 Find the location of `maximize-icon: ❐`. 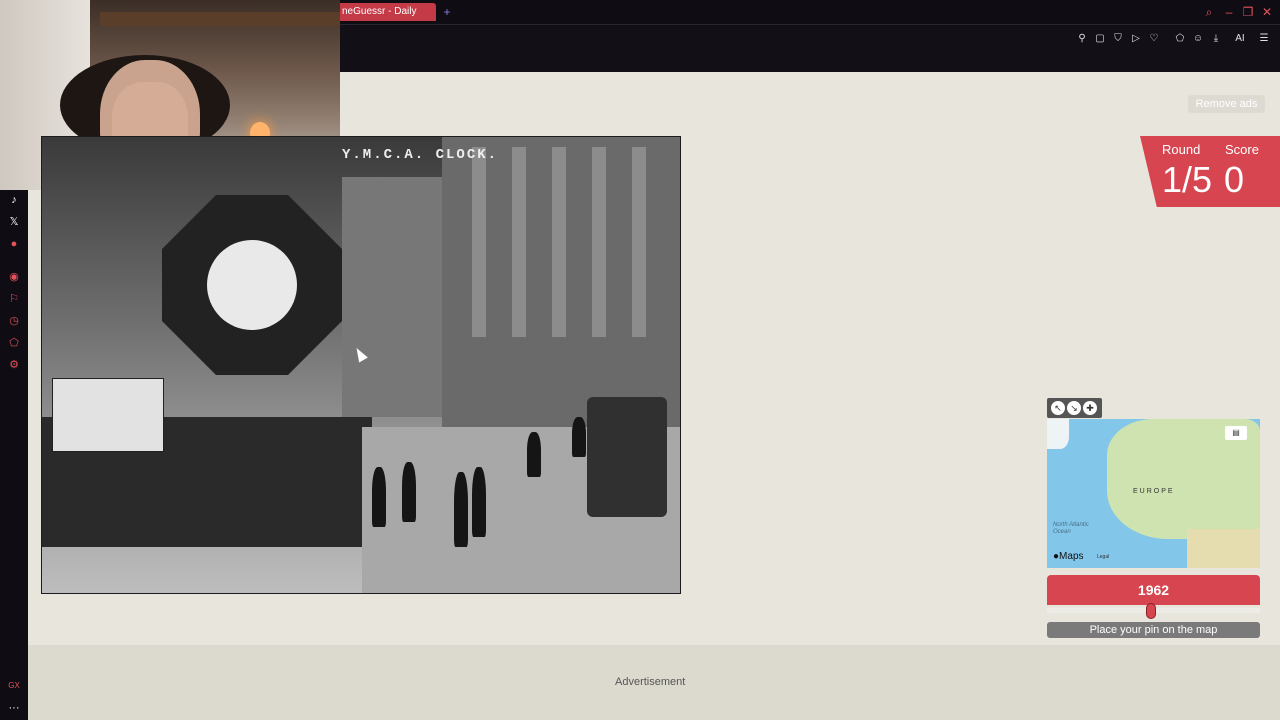

maximize-icon: ❐ is located at coordinates (1248, 12).